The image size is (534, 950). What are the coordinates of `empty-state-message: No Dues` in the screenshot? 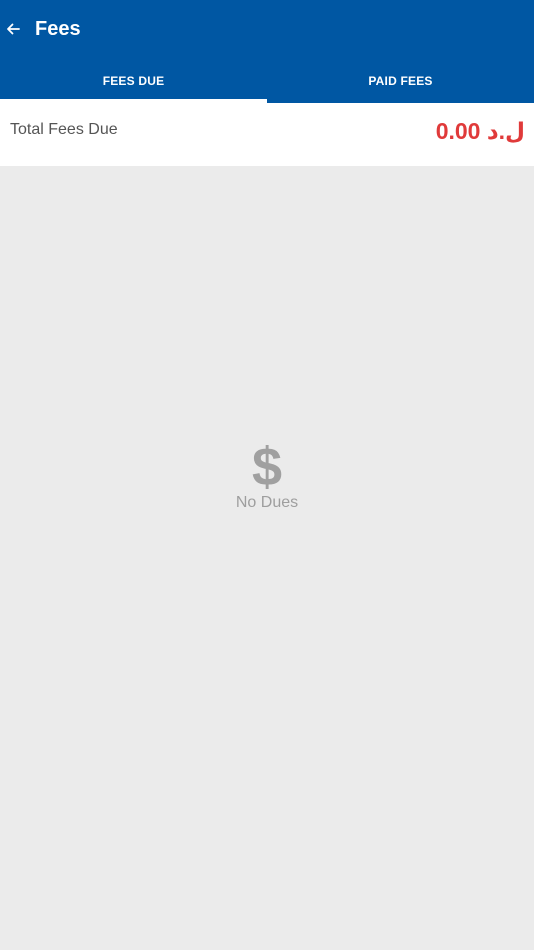 It's located at (267, 502).